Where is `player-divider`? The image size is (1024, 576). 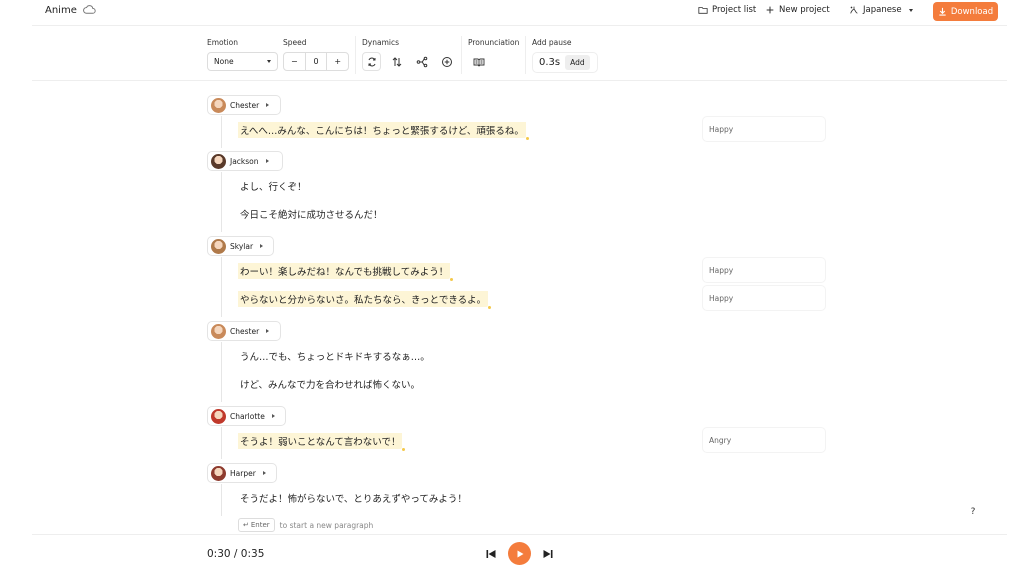 player-divider is located at coordinates (519, 534).